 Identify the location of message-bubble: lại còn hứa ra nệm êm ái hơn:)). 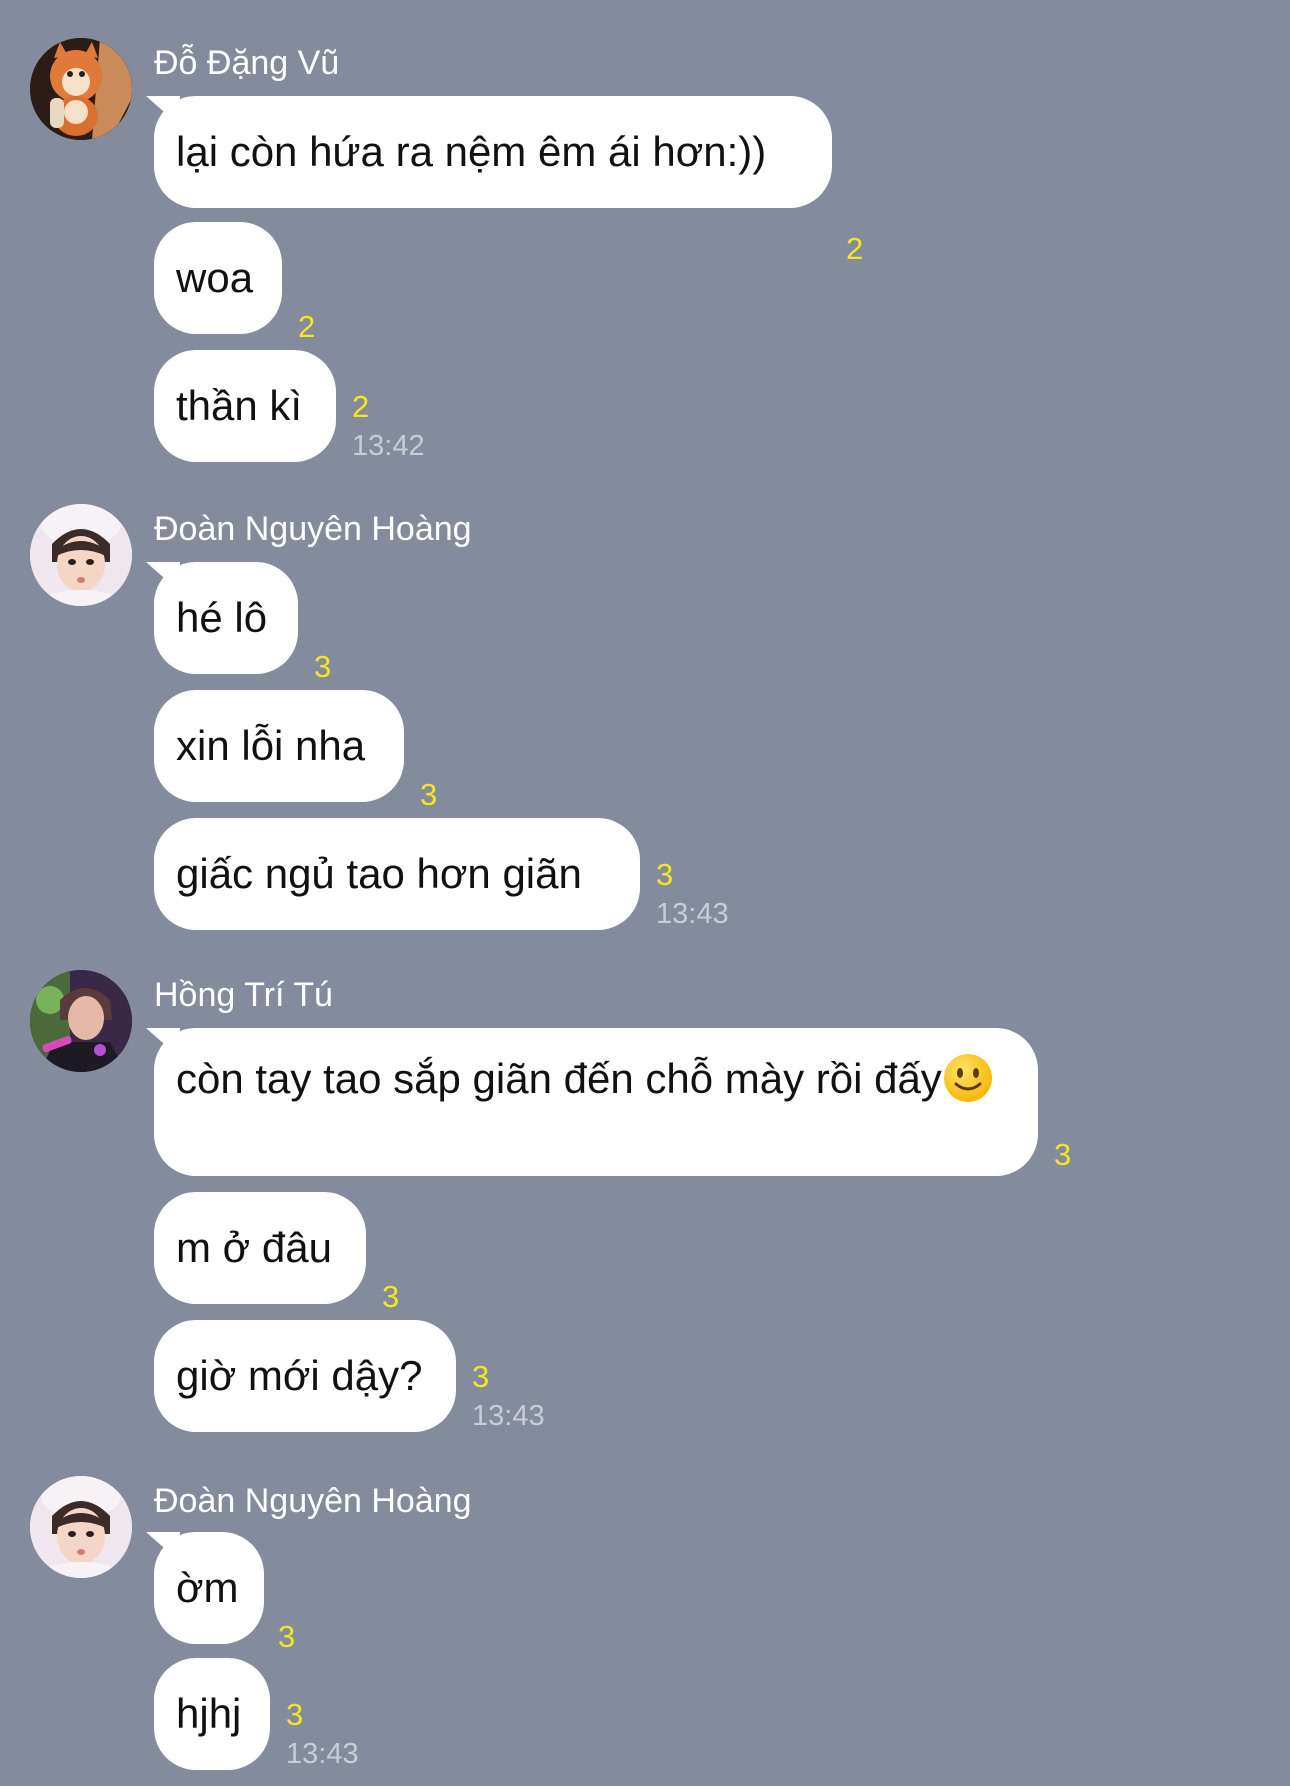
(493, 152).